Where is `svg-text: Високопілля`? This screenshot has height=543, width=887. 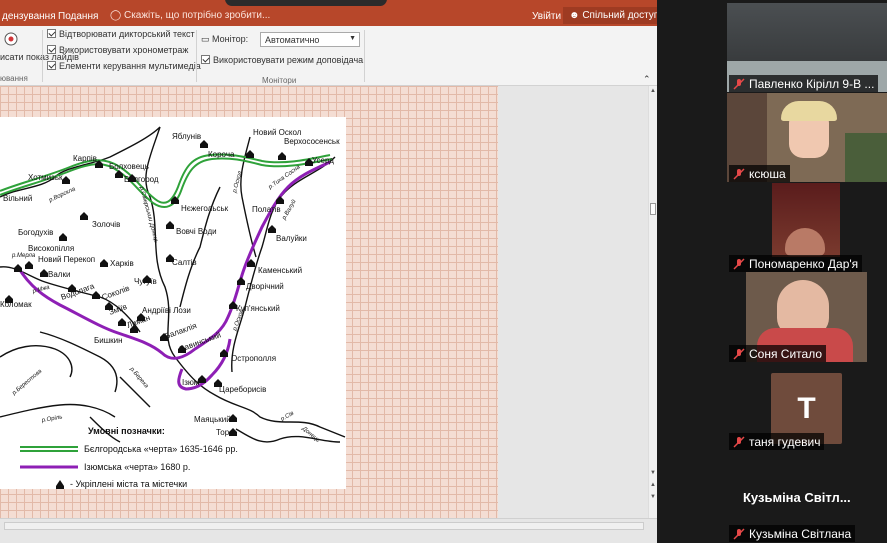
svg-text: Високопілля is located at coordinates (51, 248).